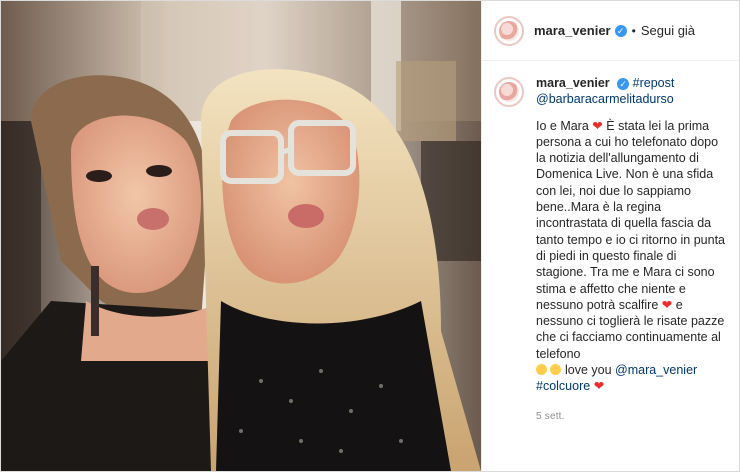  What do you see at coordinates (572, 30) in the screenshot?
I see `header-username: mara_venier` at bounding box center [572, 30].